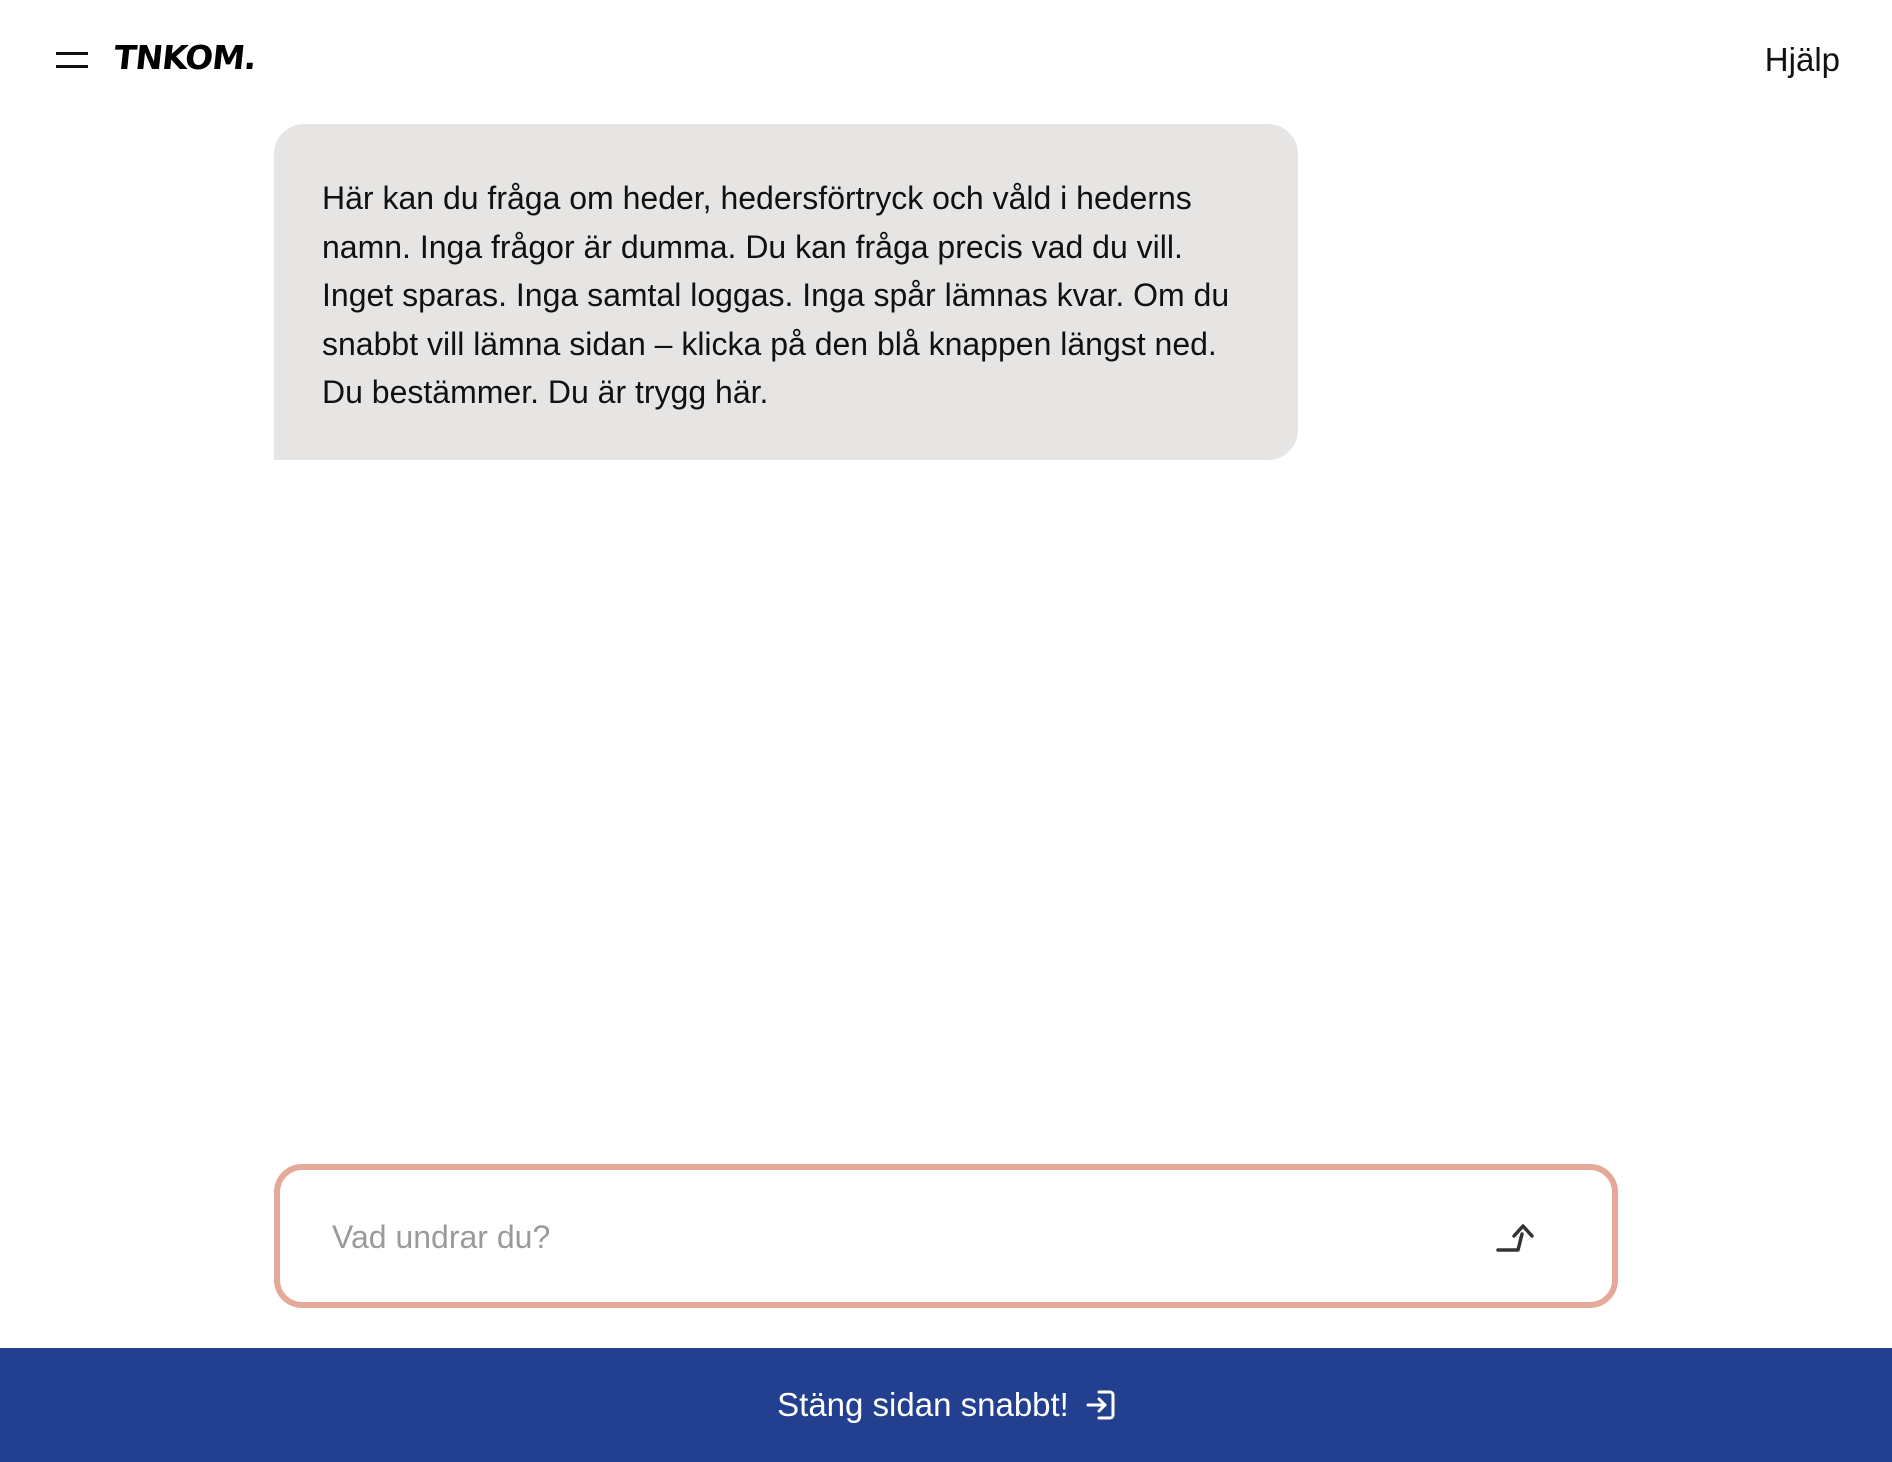  I want to click on quick-exit-button: Stäng sidan snabbt!, so click(946, 1405).